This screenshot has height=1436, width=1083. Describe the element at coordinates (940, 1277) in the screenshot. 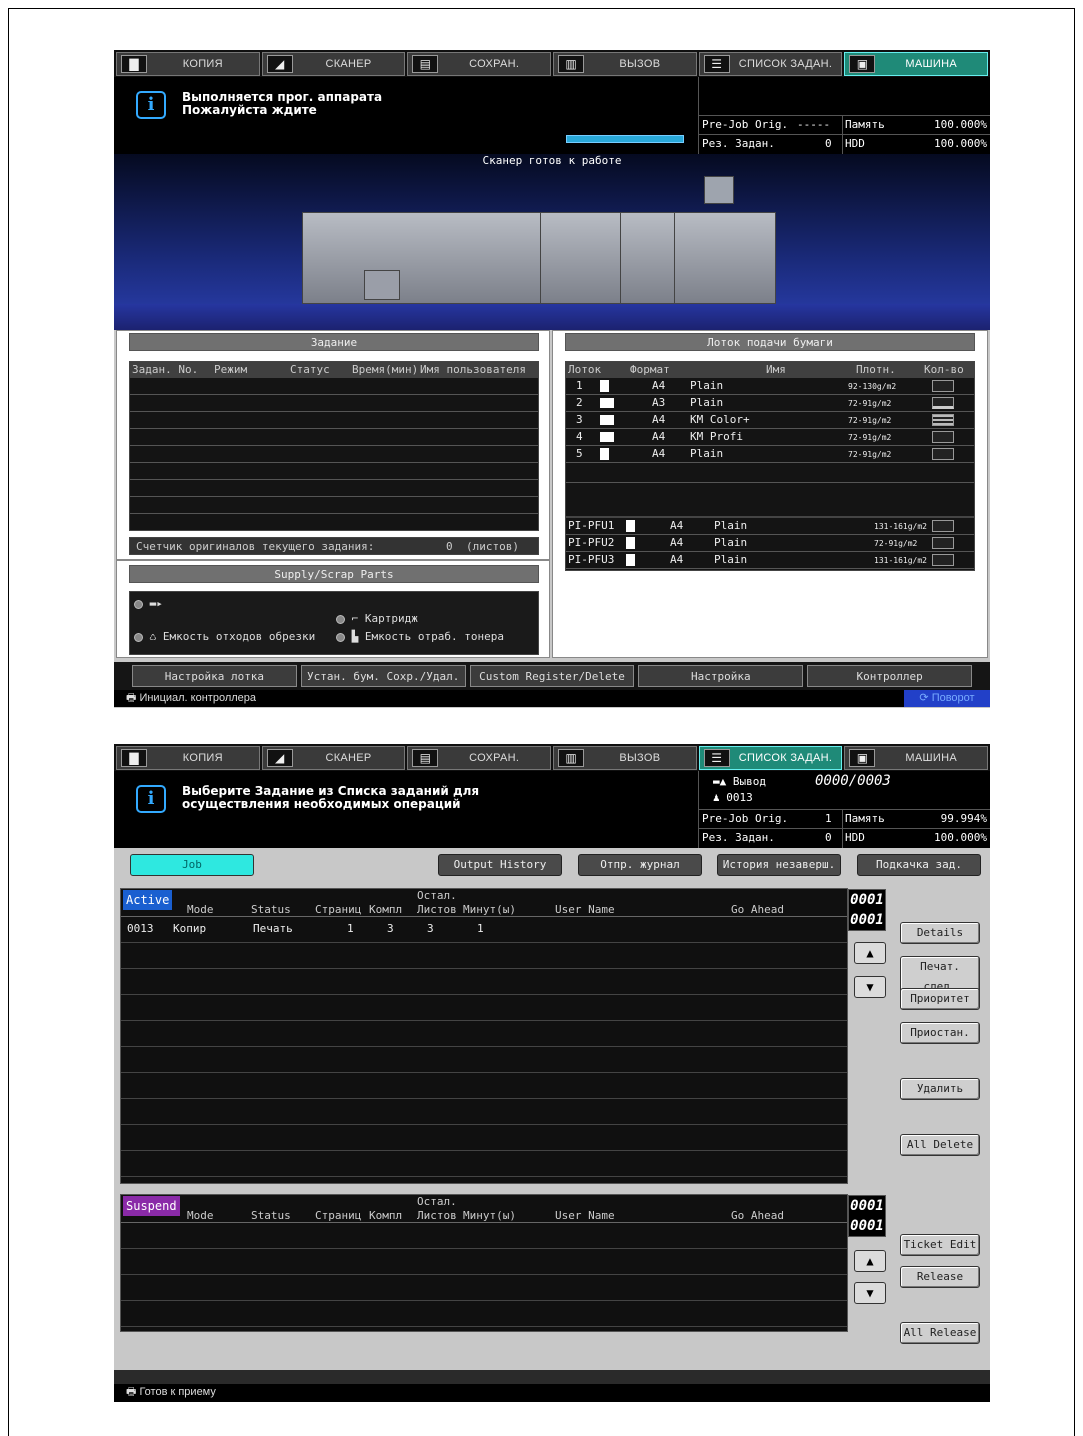

I see `release-button: Release` at that location.